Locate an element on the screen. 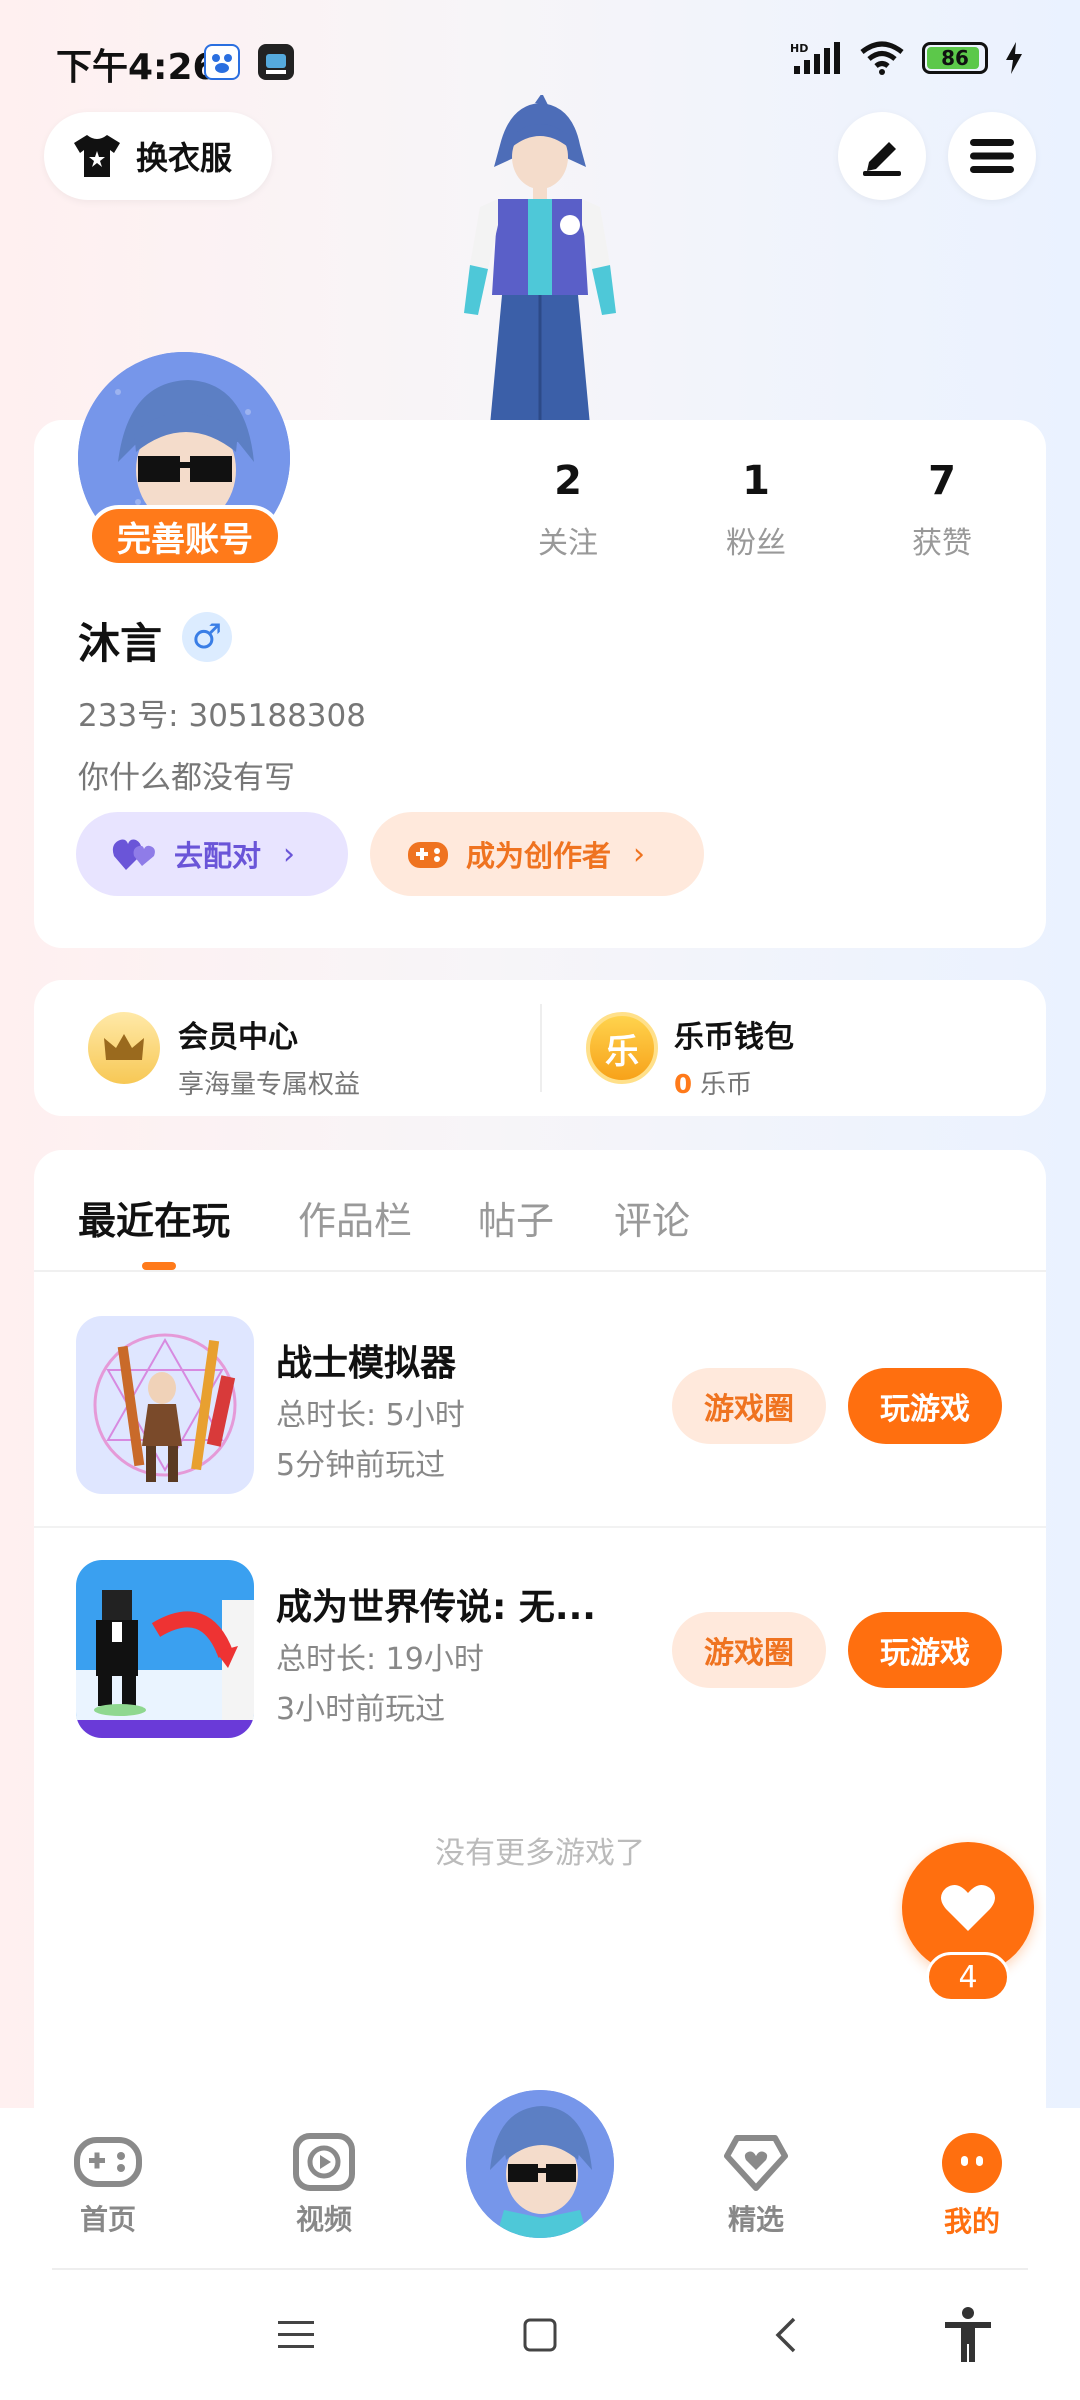  game-duration: 总时长: 5小时 is located at coordinates (370, 1415).